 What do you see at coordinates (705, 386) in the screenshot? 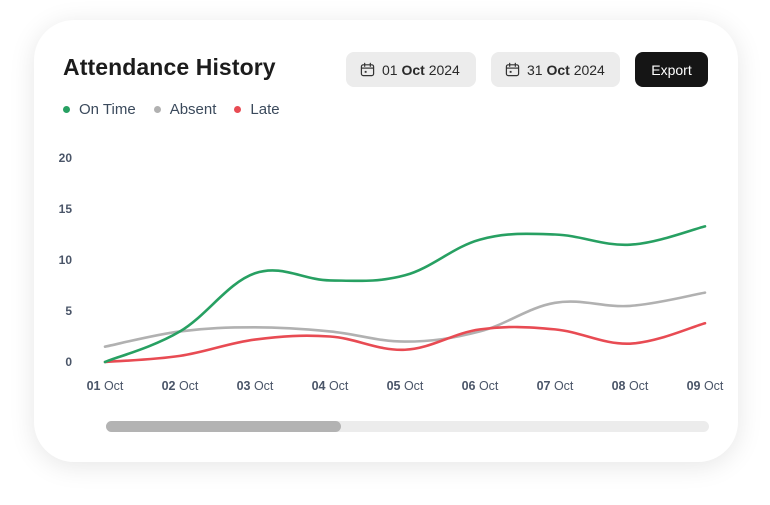
I see `x-tick-label: 09 Oct` at bounding box center [705, 386].